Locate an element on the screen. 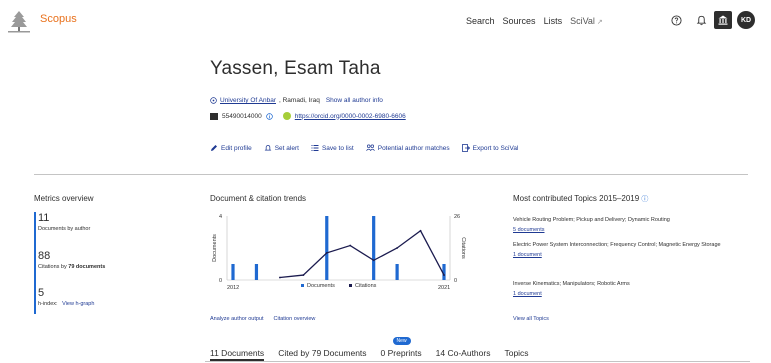 The width and height of the screenshot is (771, 363). hindex-value: 5 is located at coordinates (41, 293).